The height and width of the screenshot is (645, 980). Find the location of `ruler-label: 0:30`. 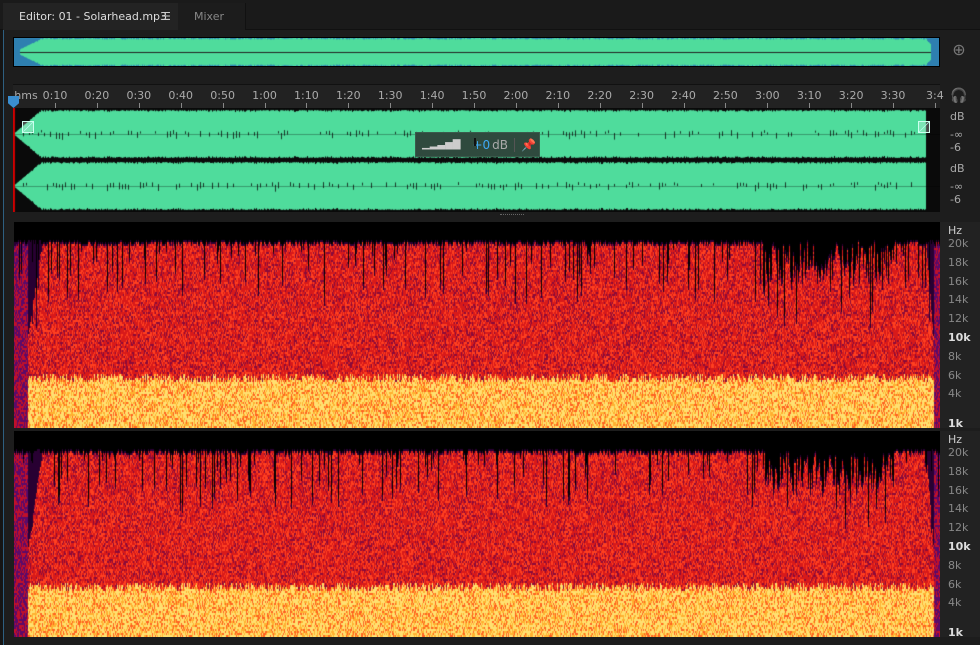

ruler-label: 0:30 is located at coordinates (139, 95).